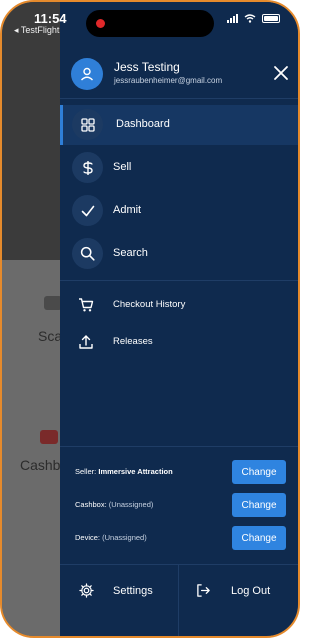 This screenshot has height=638, width=320. Describe the element at coordinates (281, 73) in the screenshot. I see `close-icon` at that location.